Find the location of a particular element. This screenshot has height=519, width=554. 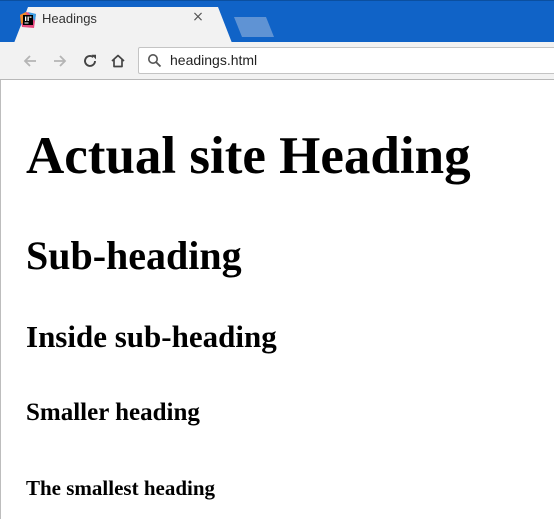

address-bar: headings.html is located at coordinates (346, 60).